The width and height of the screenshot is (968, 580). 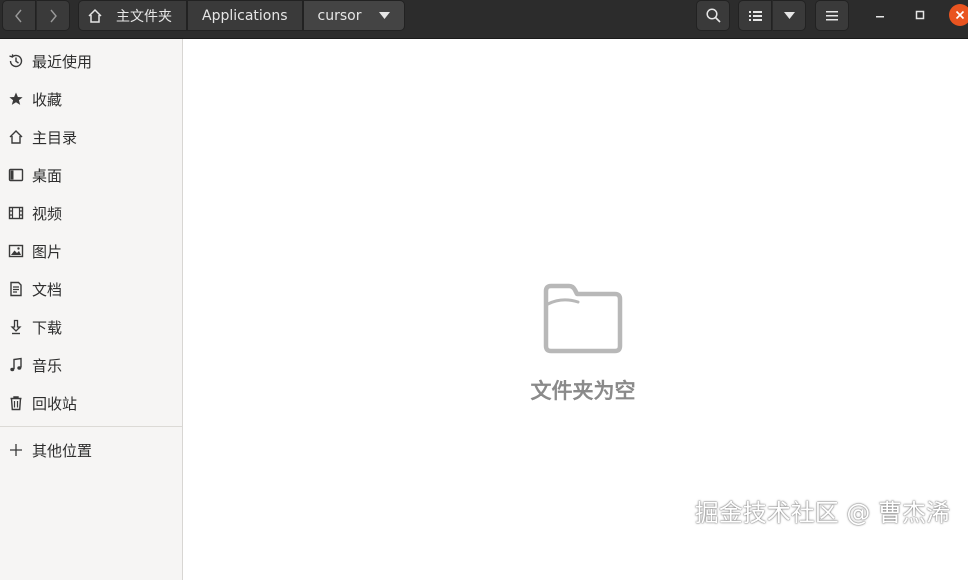 What do you see at coordinates (62, 450) in the screenshot?
I see `sidebar-item-label: 其他位置` at bounding box center [62, 450].